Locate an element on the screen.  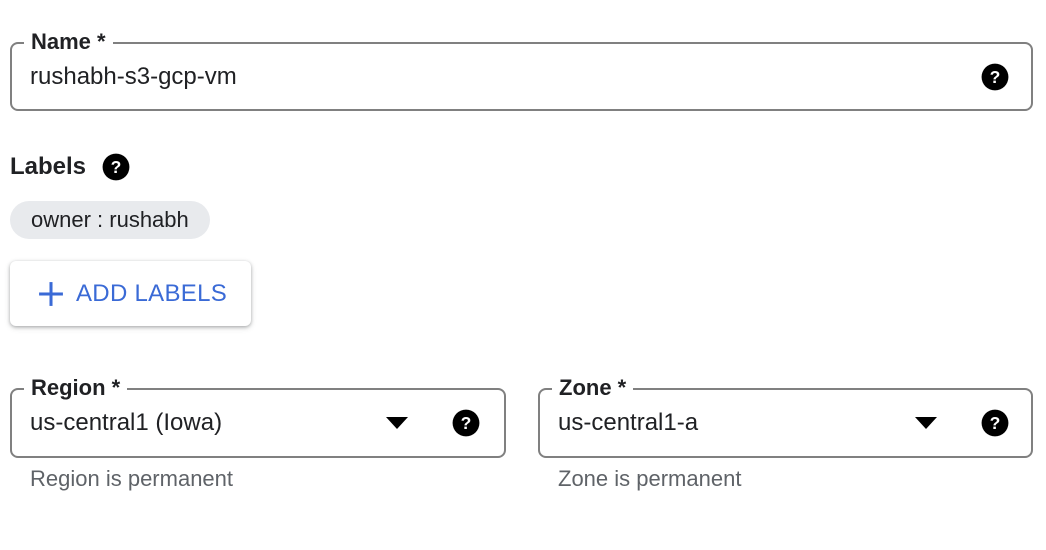
add-labels-button-label: ADD LABELS is located at coordinates (152, 293).